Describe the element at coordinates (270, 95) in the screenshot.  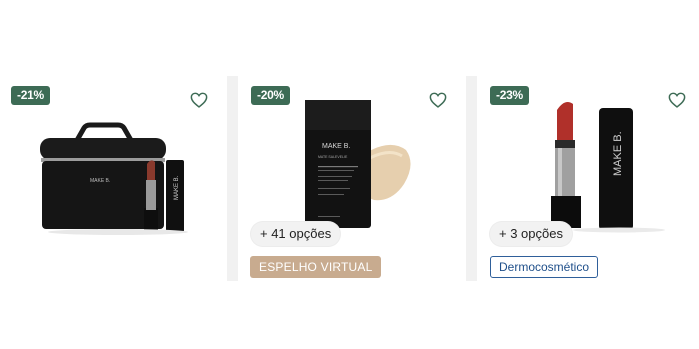
I see `discount-badge: -20%` at that location.